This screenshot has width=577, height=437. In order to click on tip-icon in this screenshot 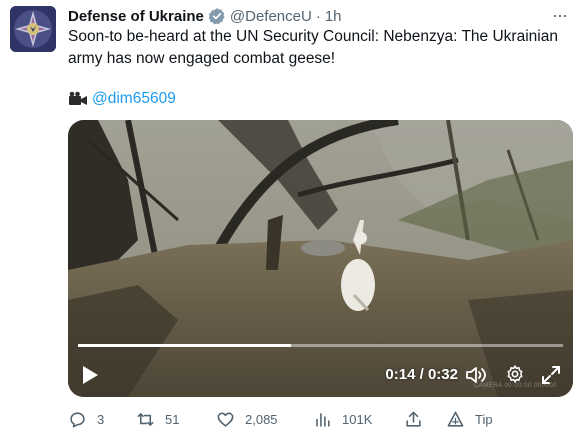, I will do `click(455, 419)`.